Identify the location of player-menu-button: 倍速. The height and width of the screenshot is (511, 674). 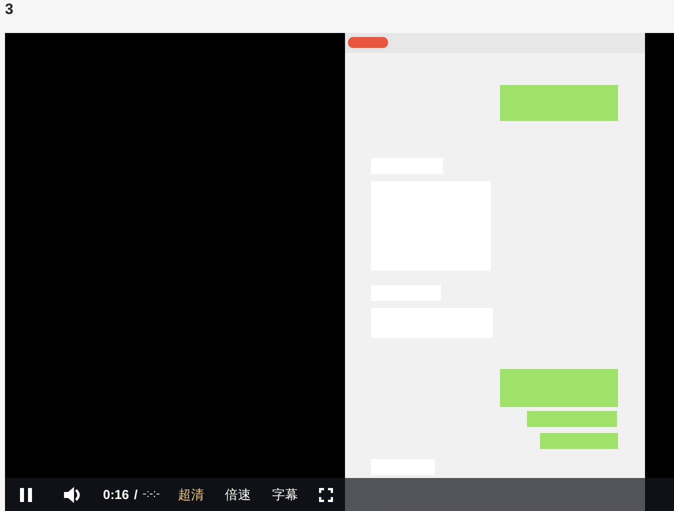
(237, 494).